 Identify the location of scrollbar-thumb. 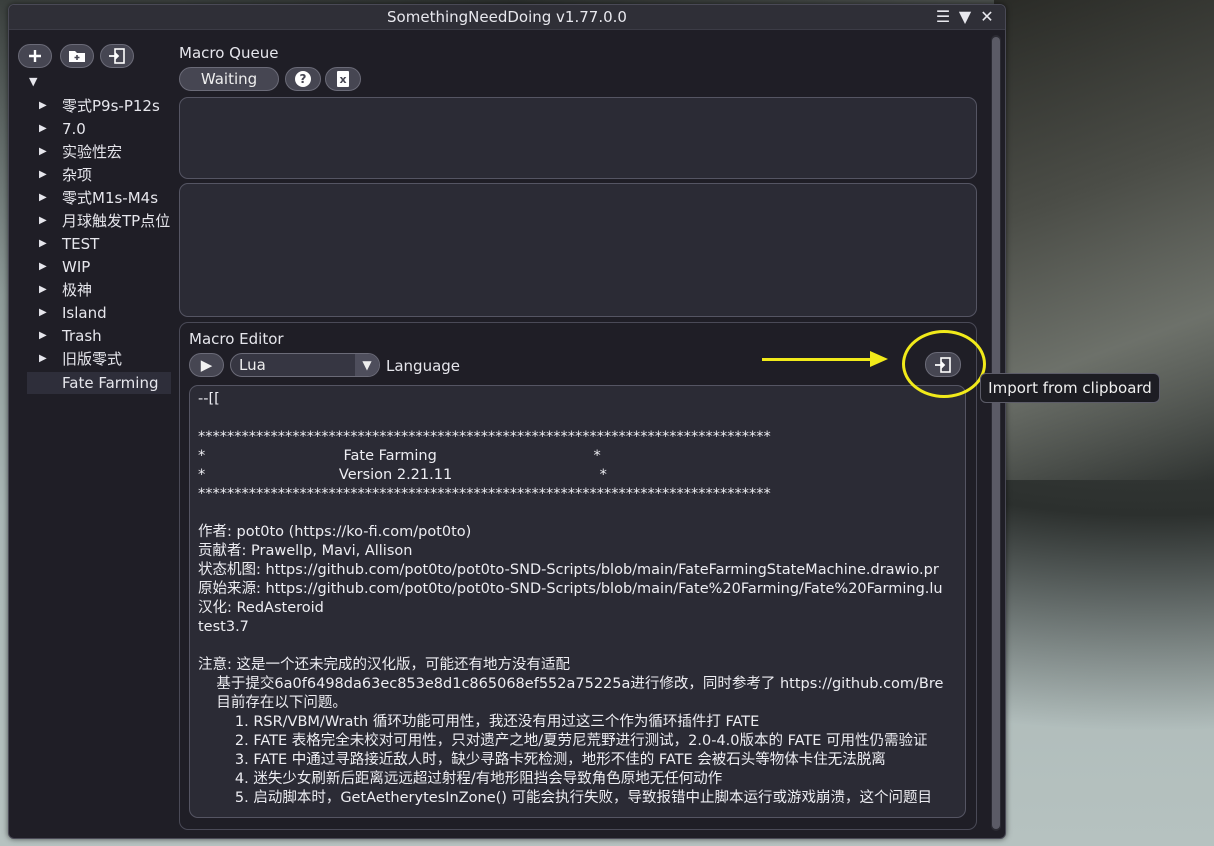
(996, 433).